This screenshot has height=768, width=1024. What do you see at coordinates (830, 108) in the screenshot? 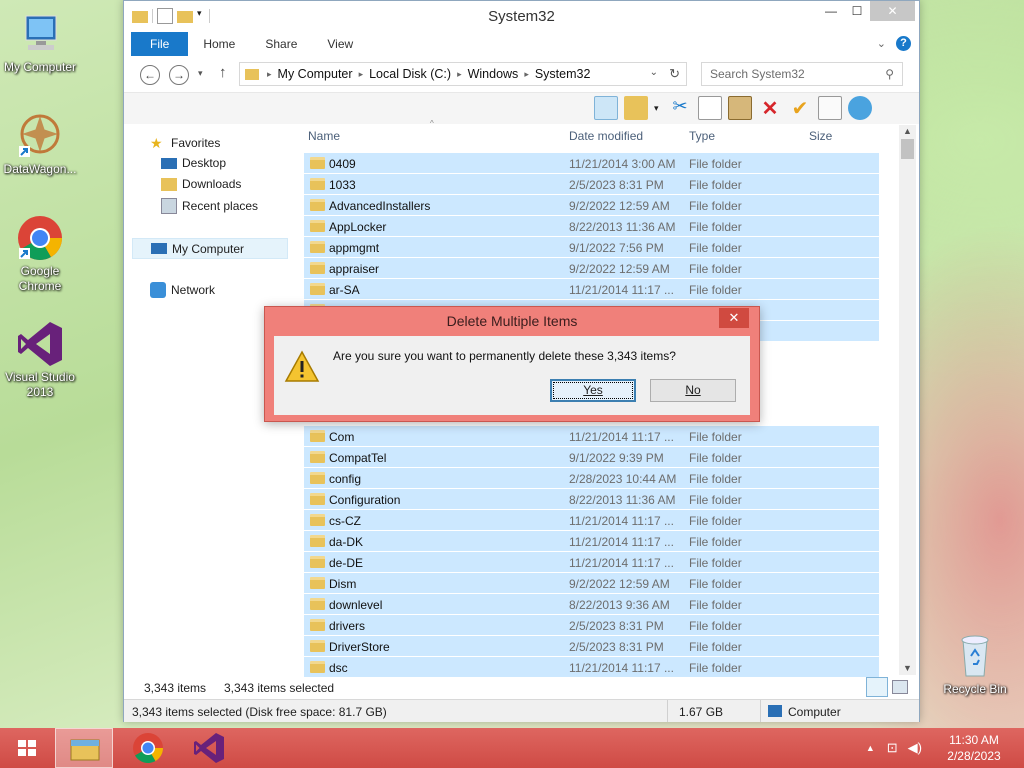
I see `properties-icon` at bounding box center [830, 108].